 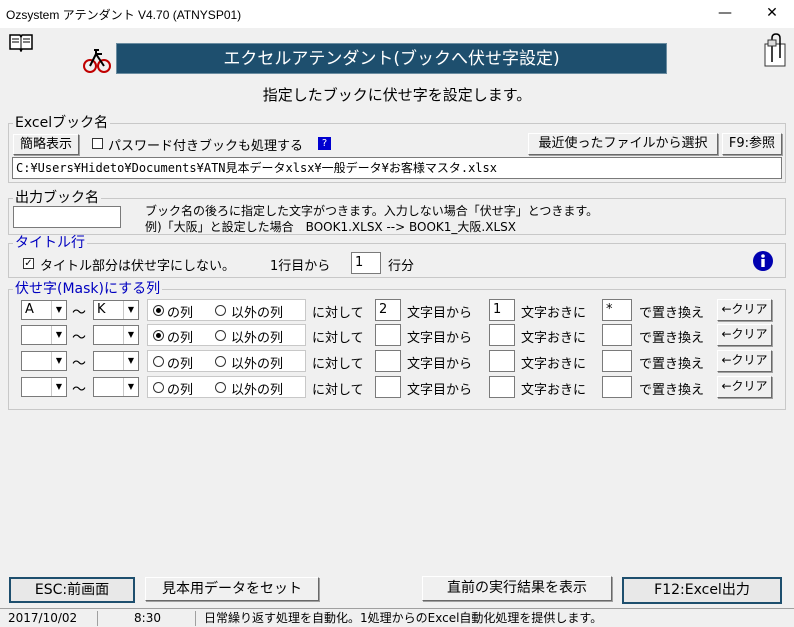 What do you see at coordinates (67, 217) in the screenshot?
I see `output-book-input` at bounding box center [67, 217].